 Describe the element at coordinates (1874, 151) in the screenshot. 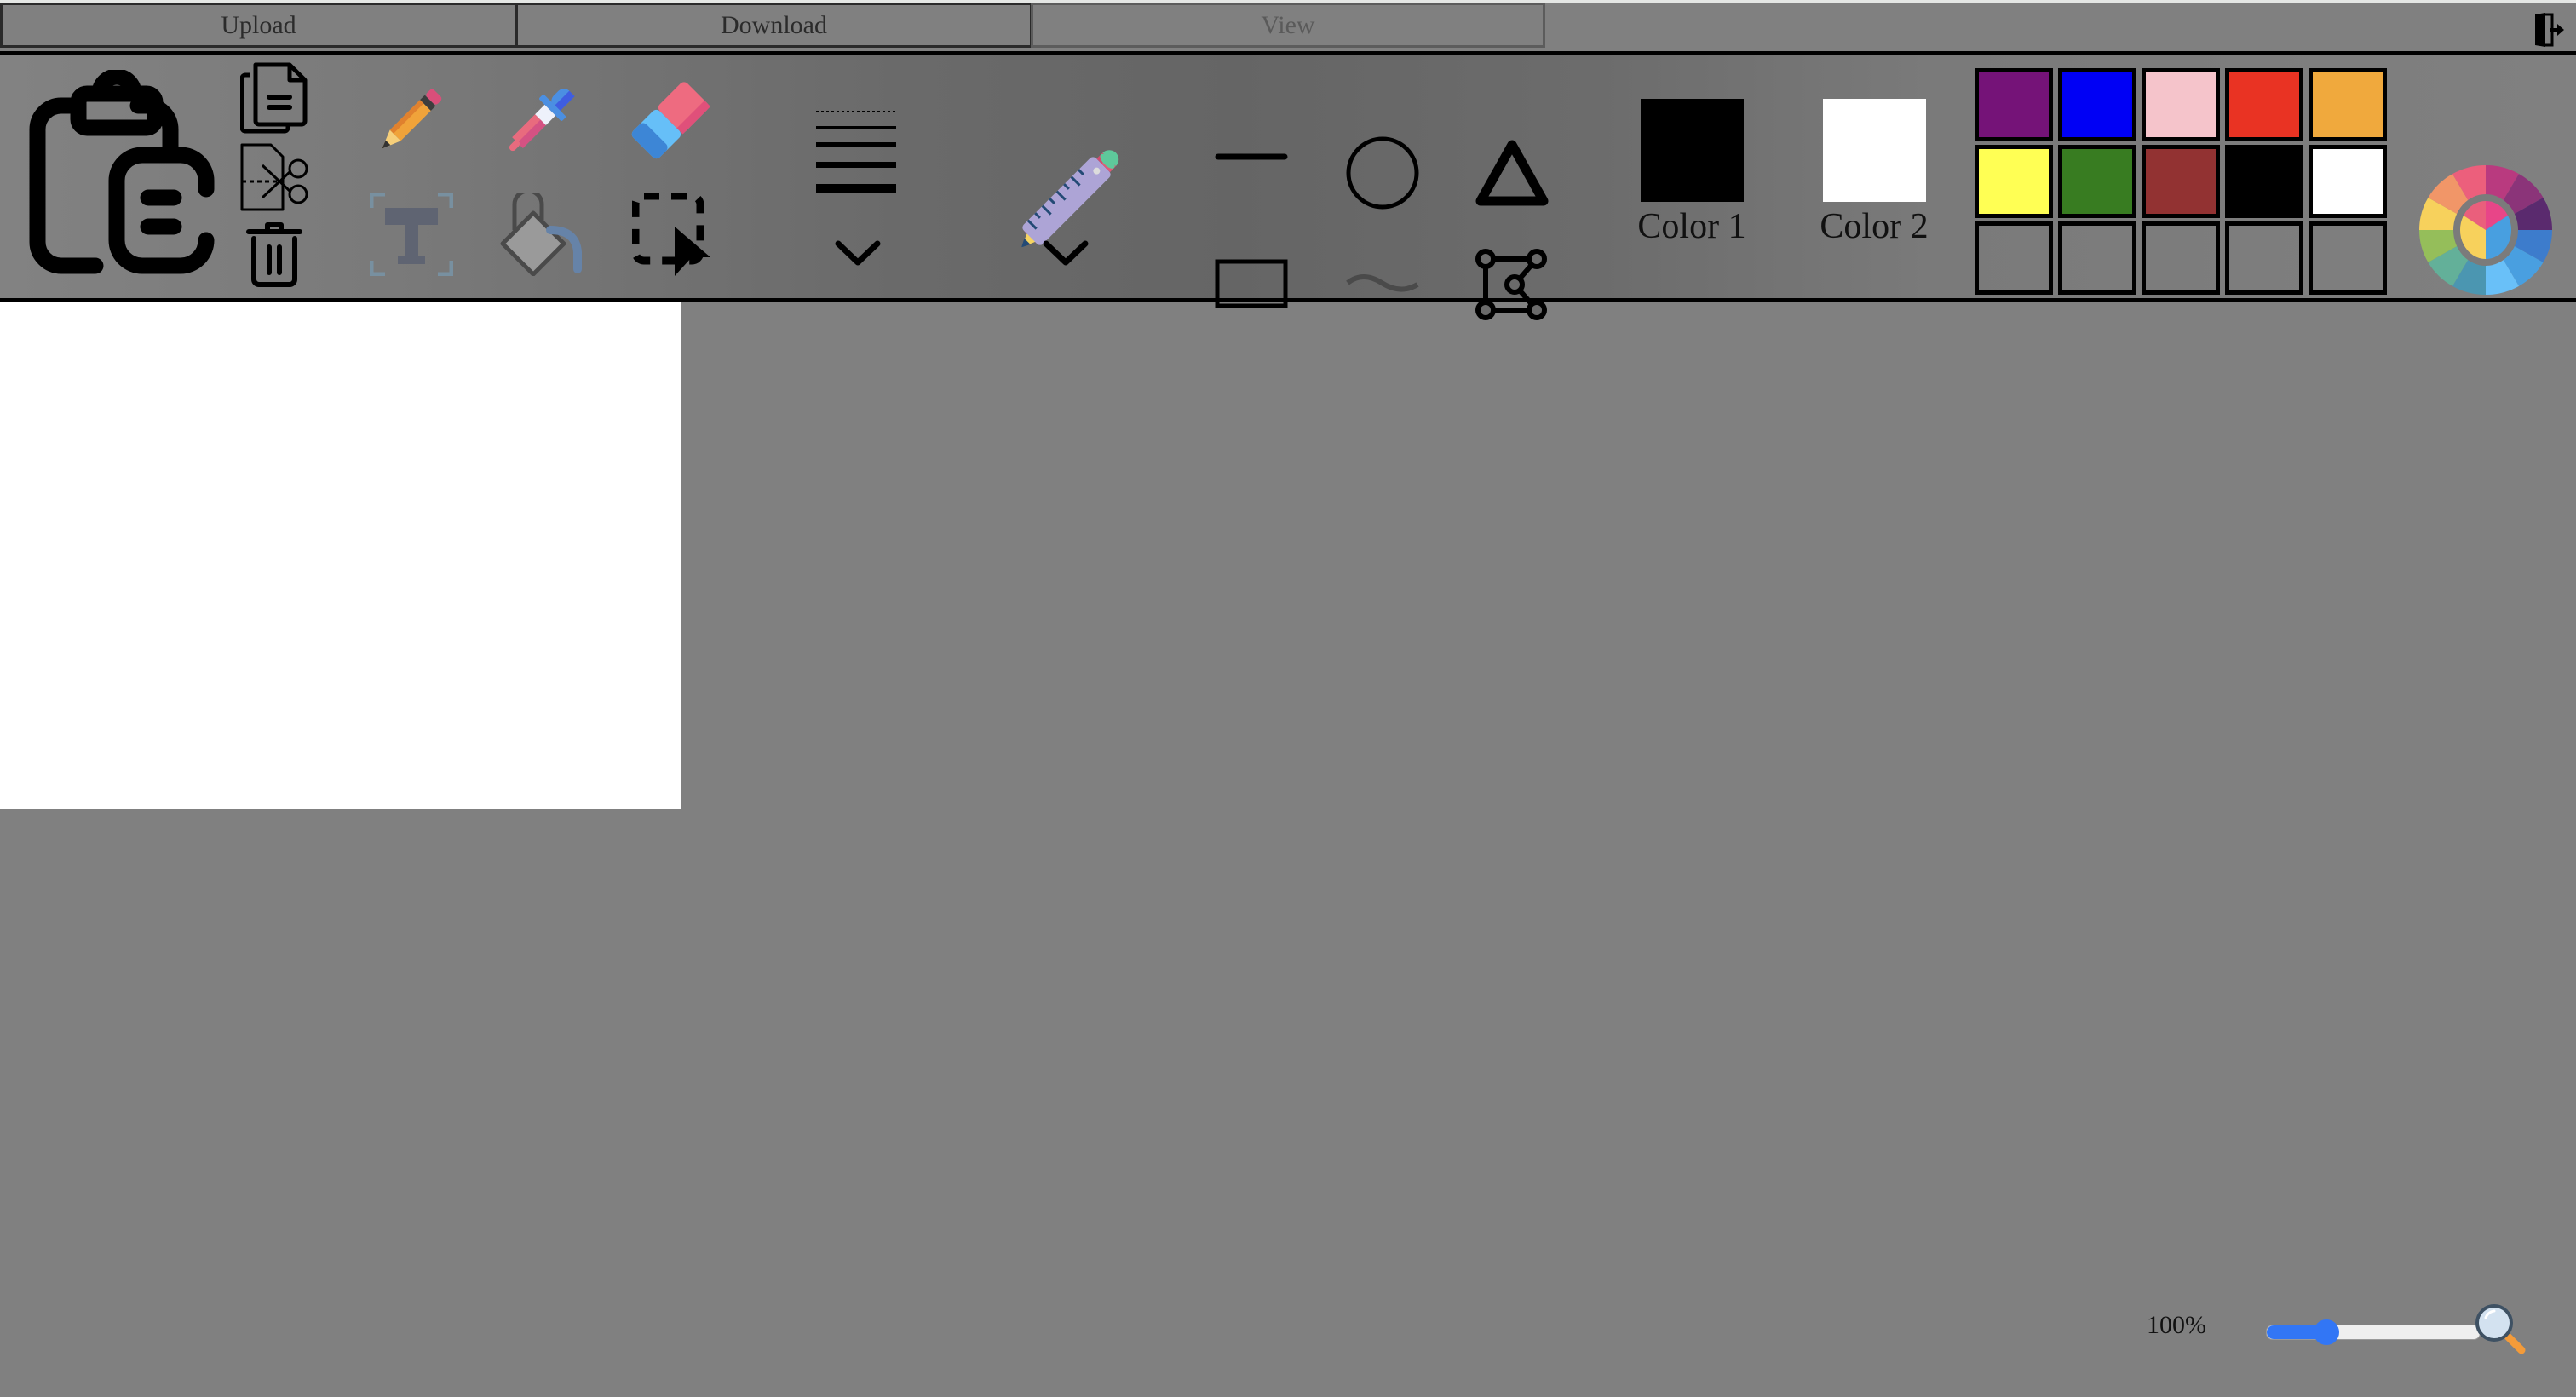

I see `color2-swatch` at that location.